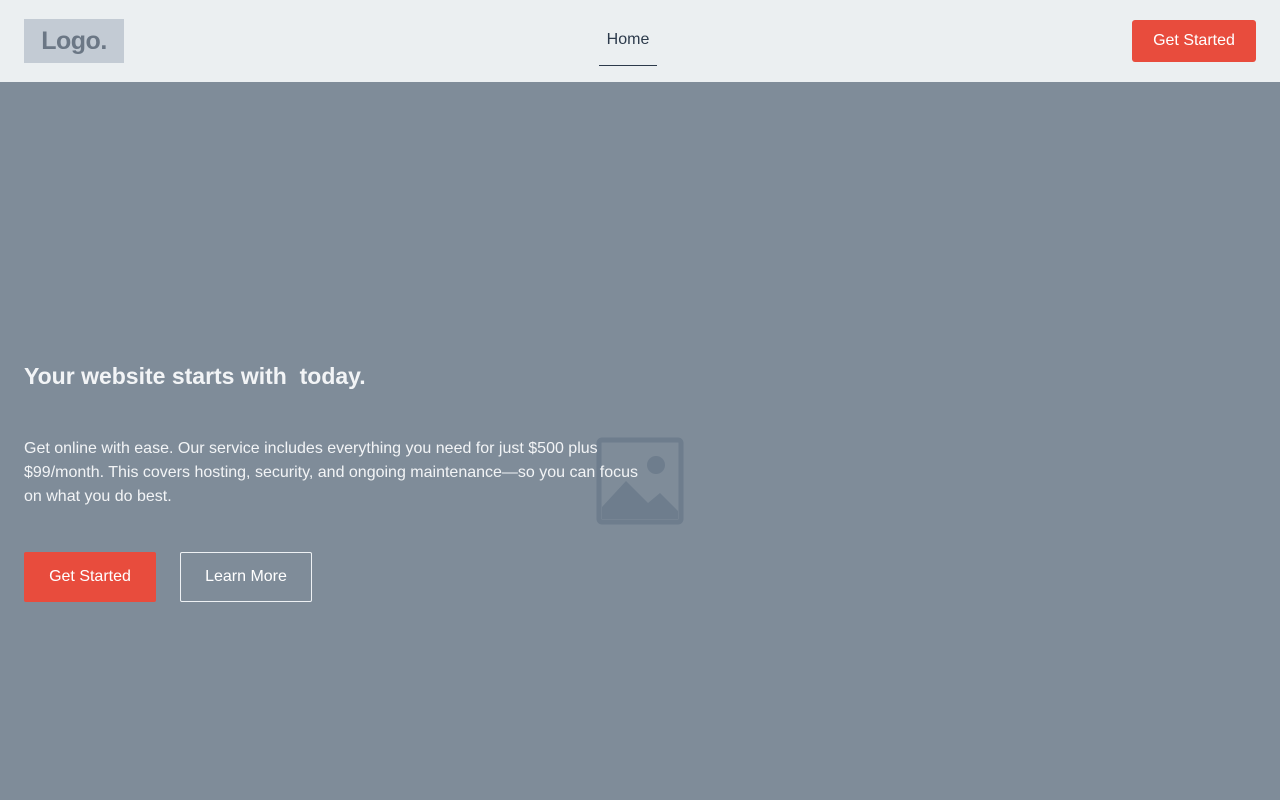  I want to click on site-header: Logo. Home Get Started, so click(640, 41).